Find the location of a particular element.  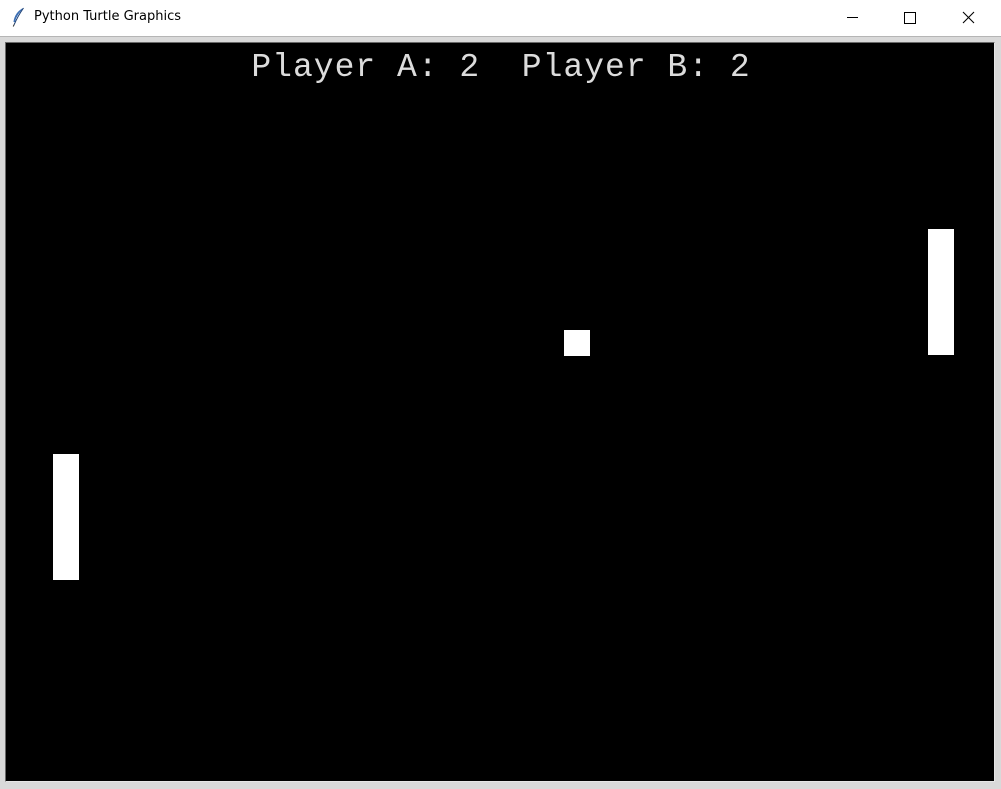

close-icon is located at coordinates (968, 17).